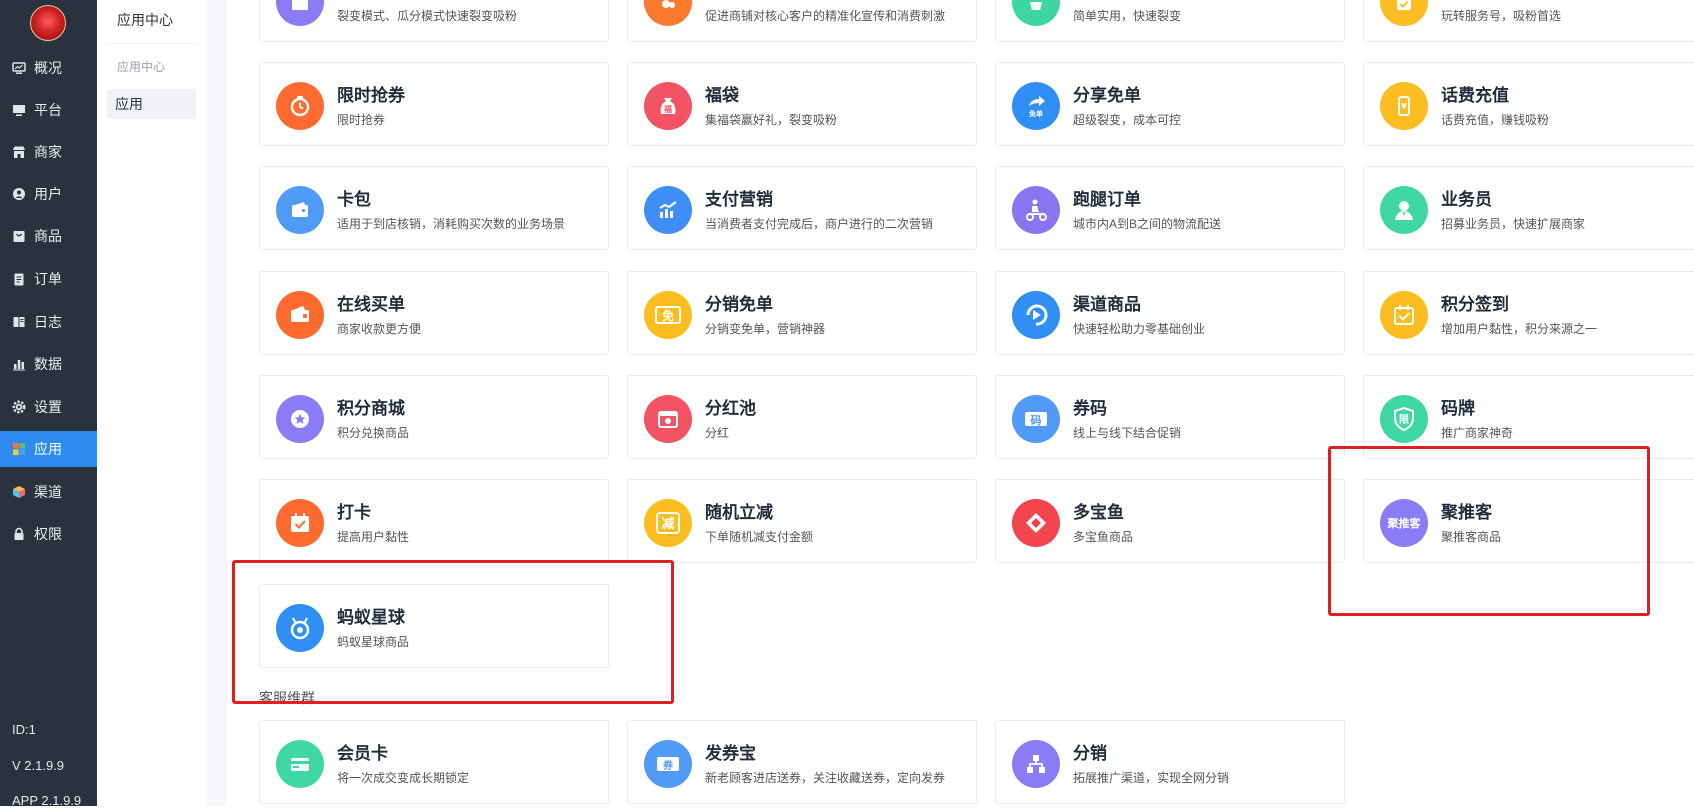 This screenshot has width=1694, height=808. Describe the element at coordinates (434, 208) in the screenshot. I see `app-card-card-wallet: 卡包 适用于到店核销，消耗购买次数的业务场景` at that location.